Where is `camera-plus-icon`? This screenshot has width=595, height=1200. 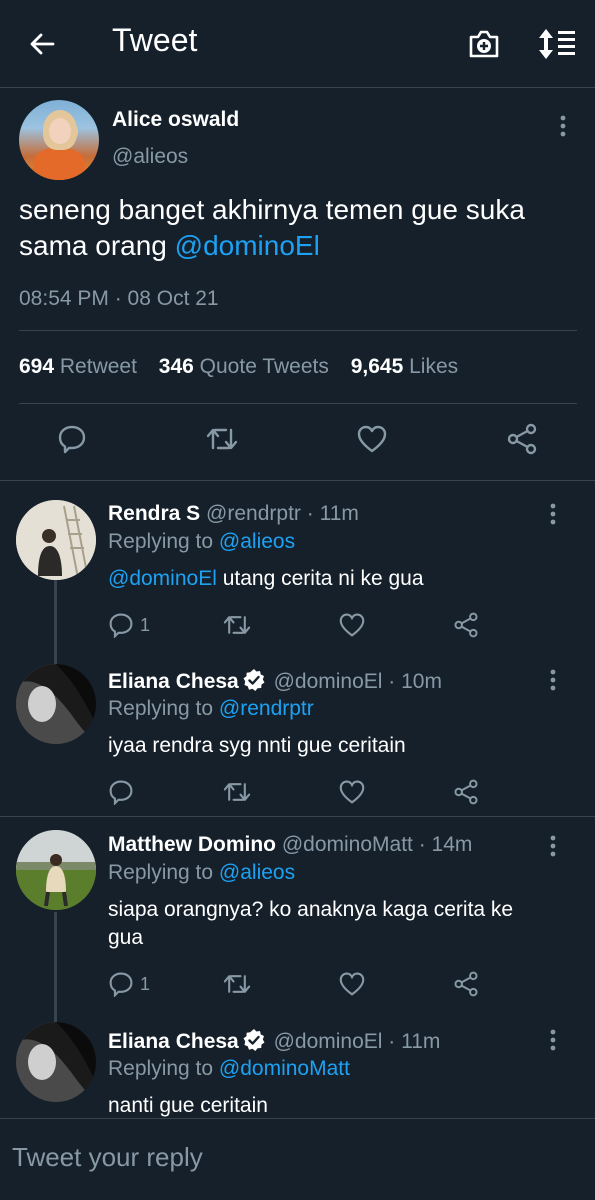 camera-plus-icon is located at coordinates (484, 44).